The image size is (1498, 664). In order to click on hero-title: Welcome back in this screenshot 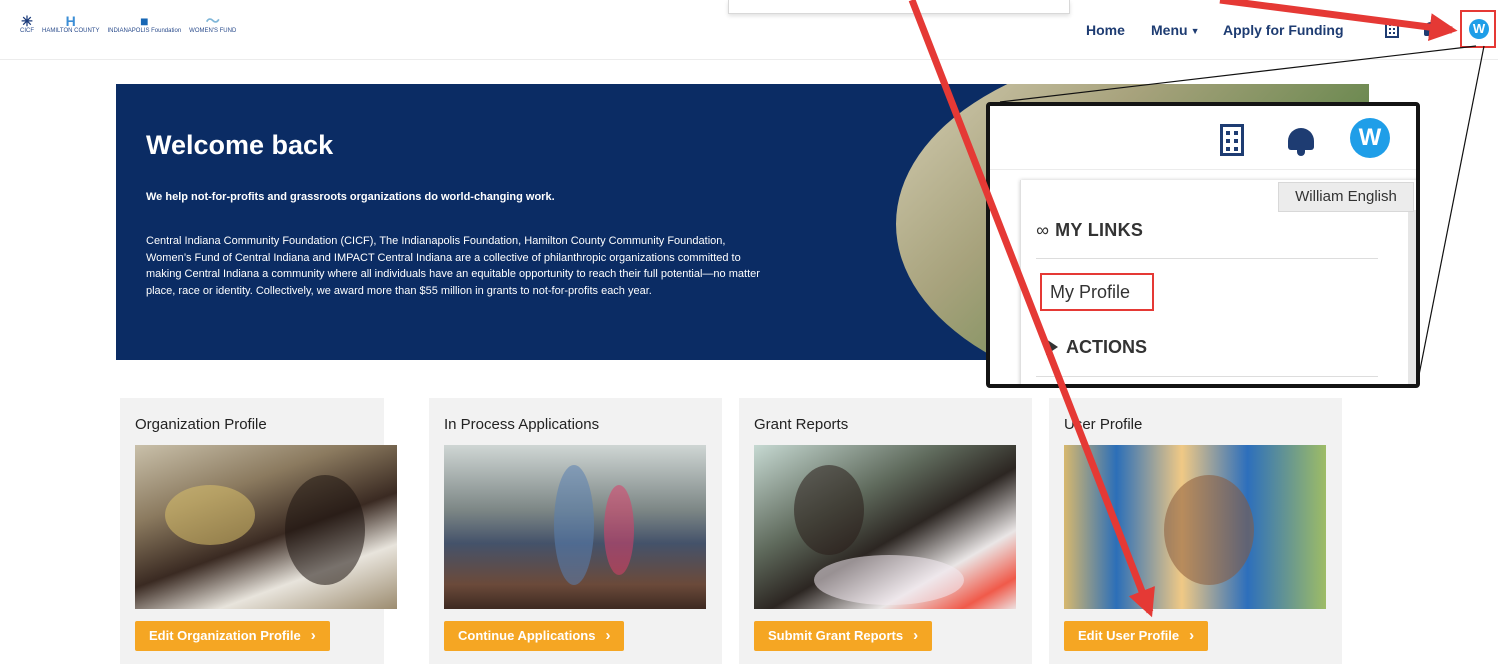, I will do `click(240, 145)`.